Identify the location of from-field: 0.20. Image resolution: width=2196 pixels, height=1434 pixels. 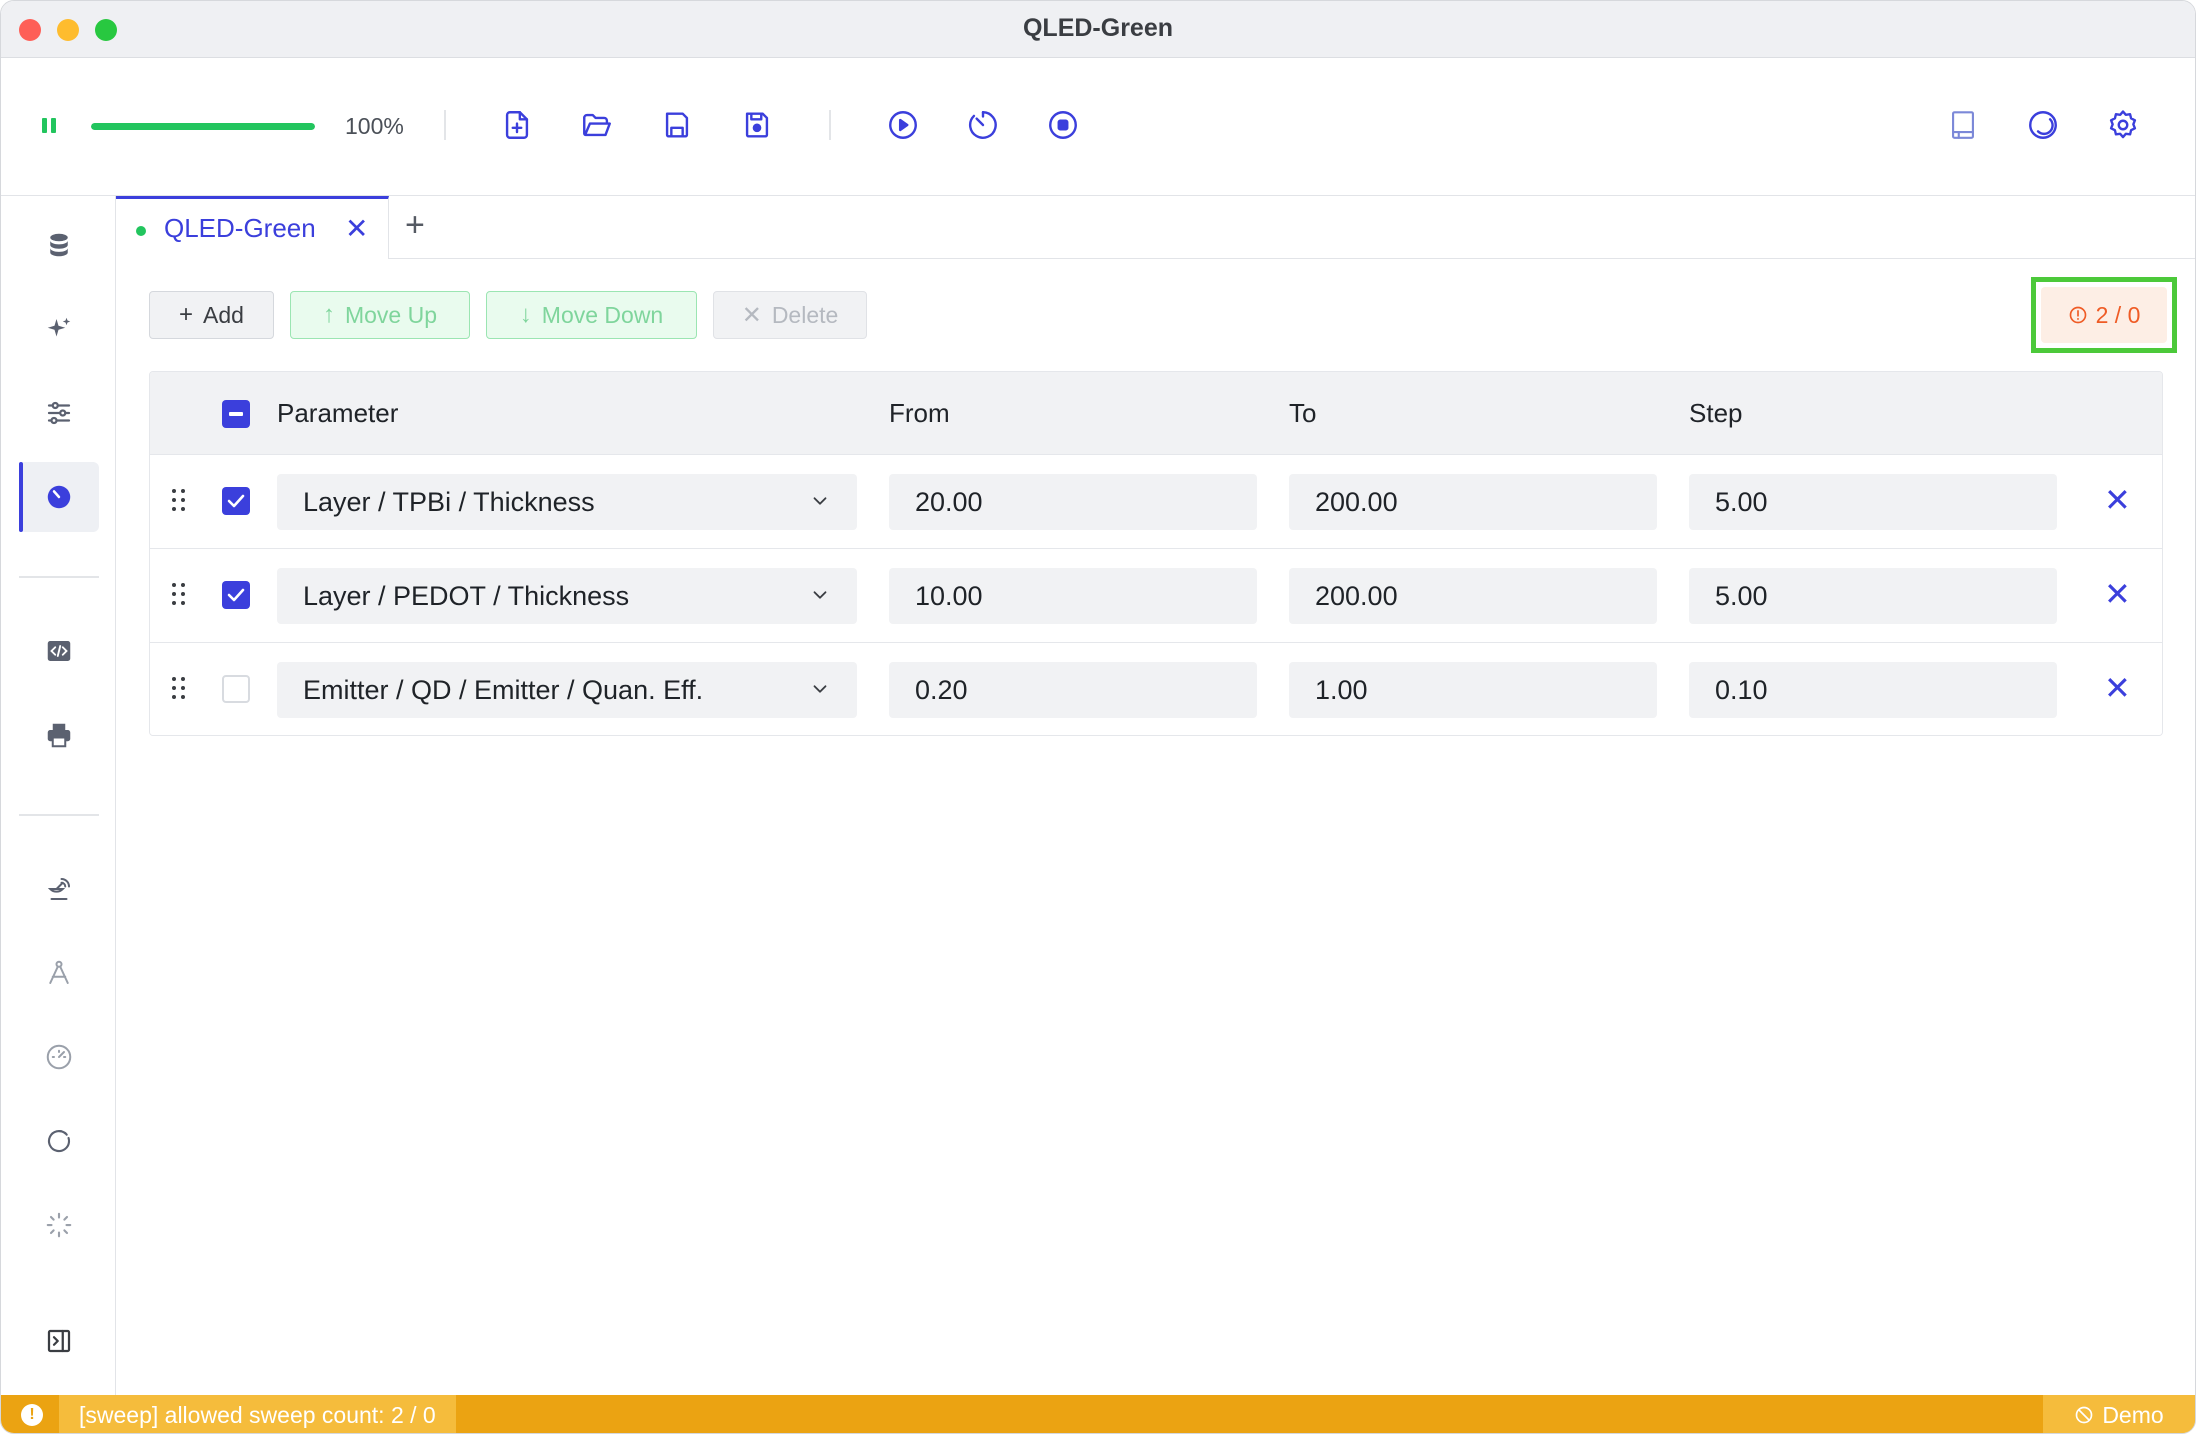
(1073, 690).